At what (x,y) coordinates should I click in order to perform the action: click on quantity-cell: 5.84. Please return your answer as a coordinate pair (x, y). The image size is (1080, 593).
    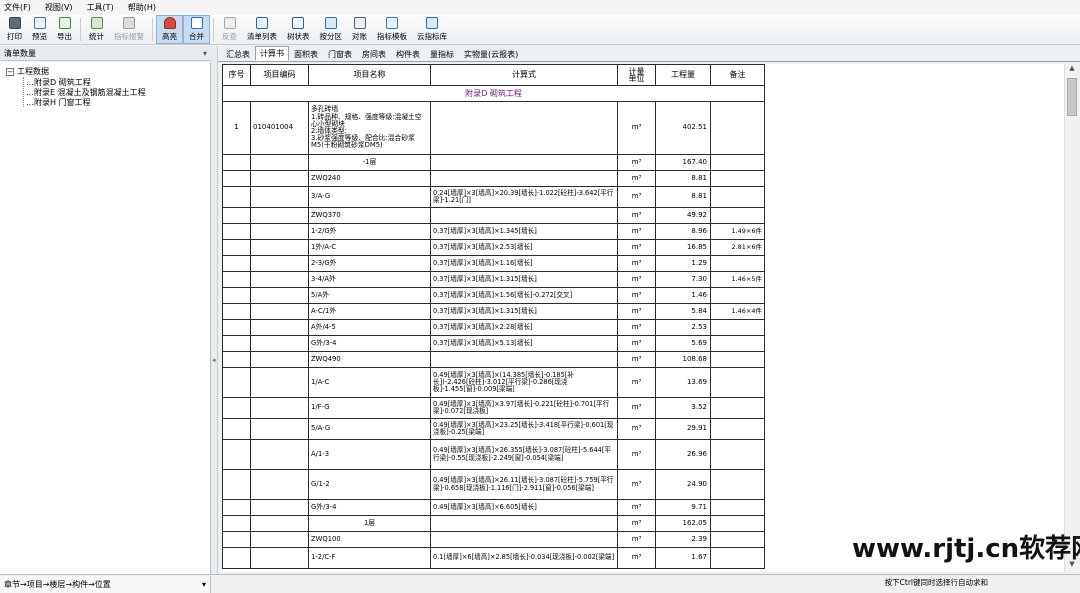
    Looking at the image, I should click on (683, 311).